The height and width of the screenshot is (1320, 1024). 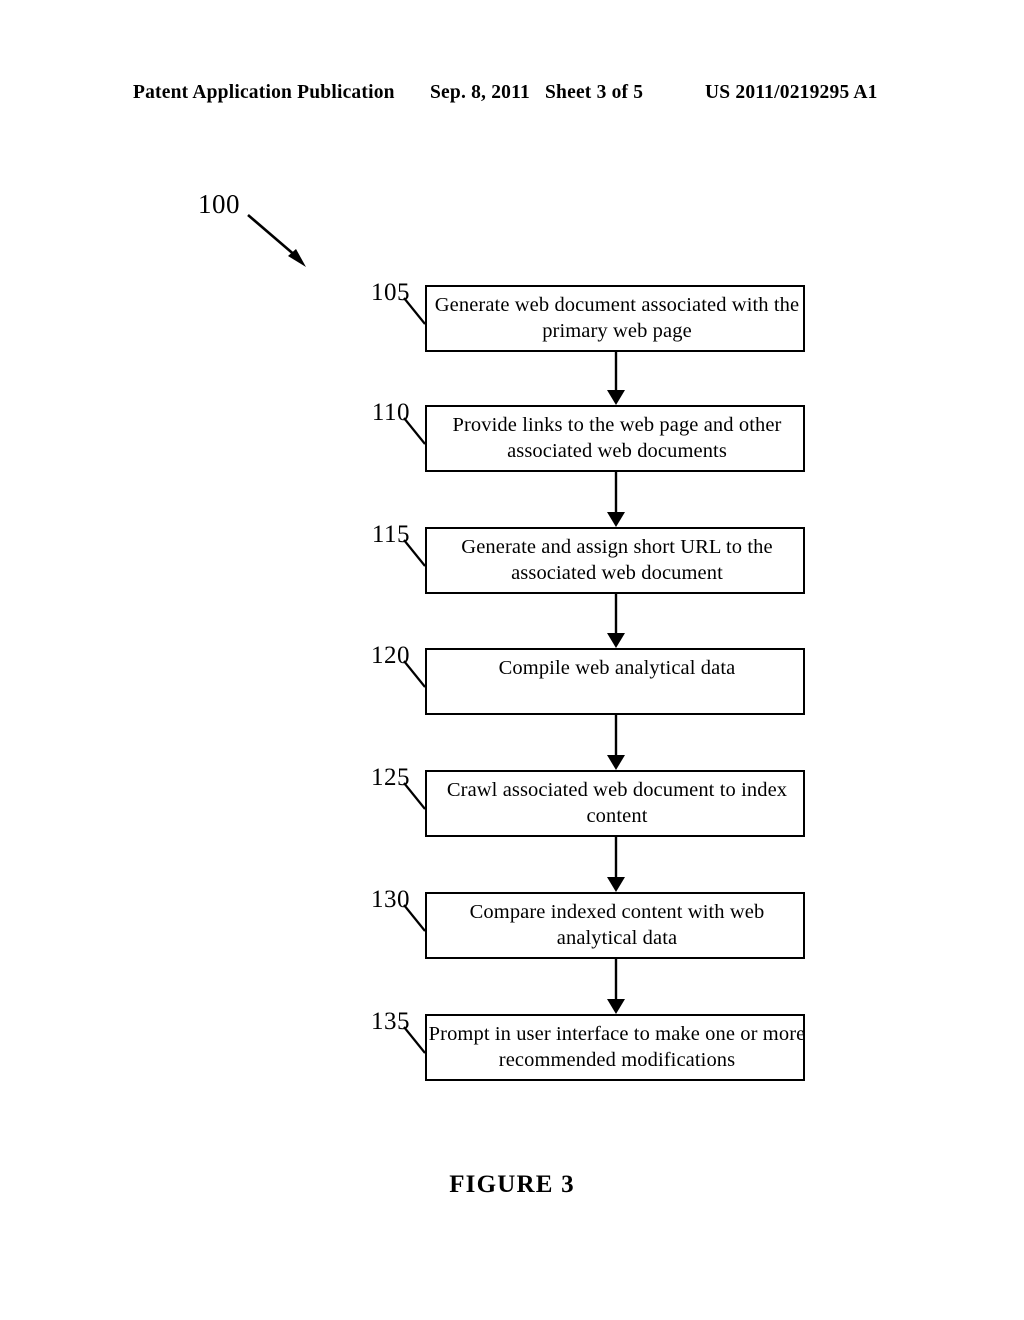 What do you see at coordinates (615, 681) in the screenshot?
I see `flow-step-120: Compile web analytical data` at bounding box center [615, 681].